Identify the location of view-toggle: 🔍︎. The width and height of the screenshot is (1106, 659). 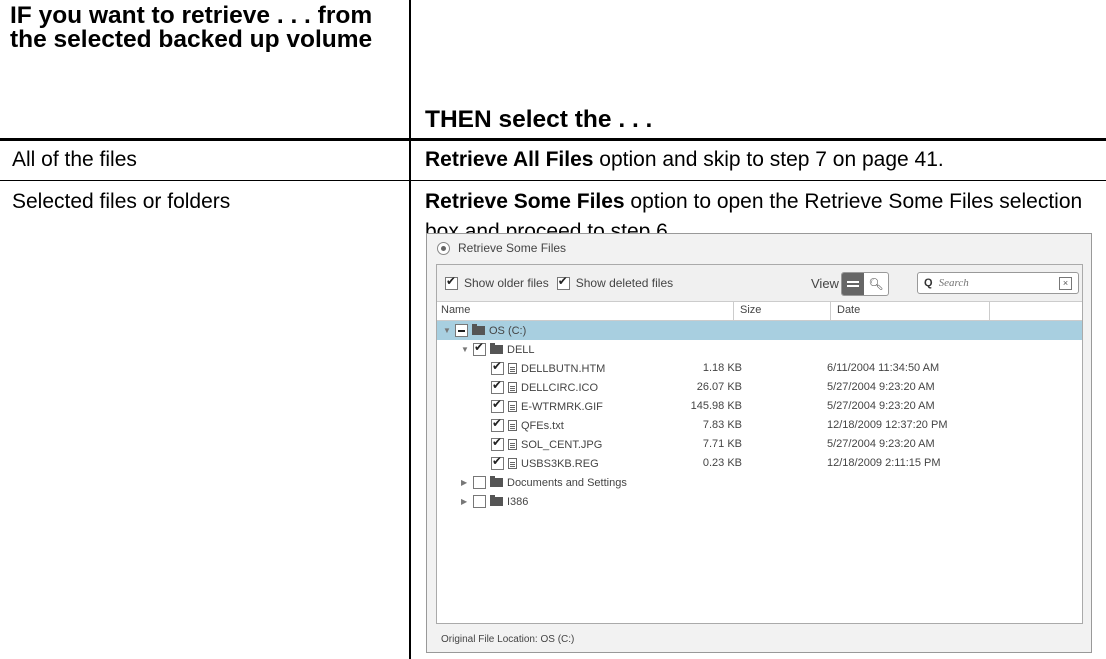
(865, 284).